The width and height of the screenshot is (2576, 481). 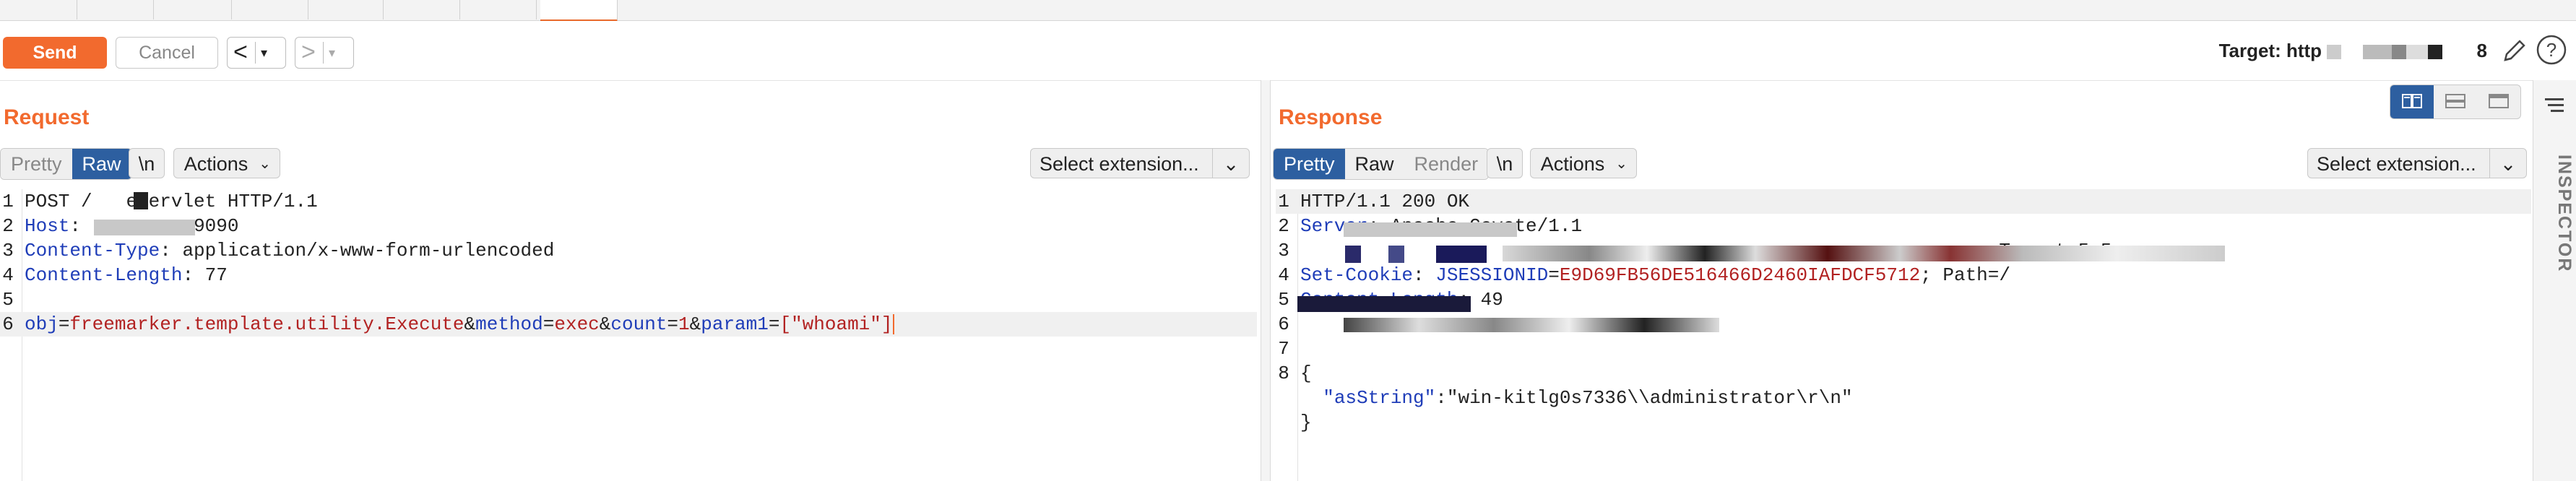 I want to click on help-icon: ?, so click(x=2551, y=50).